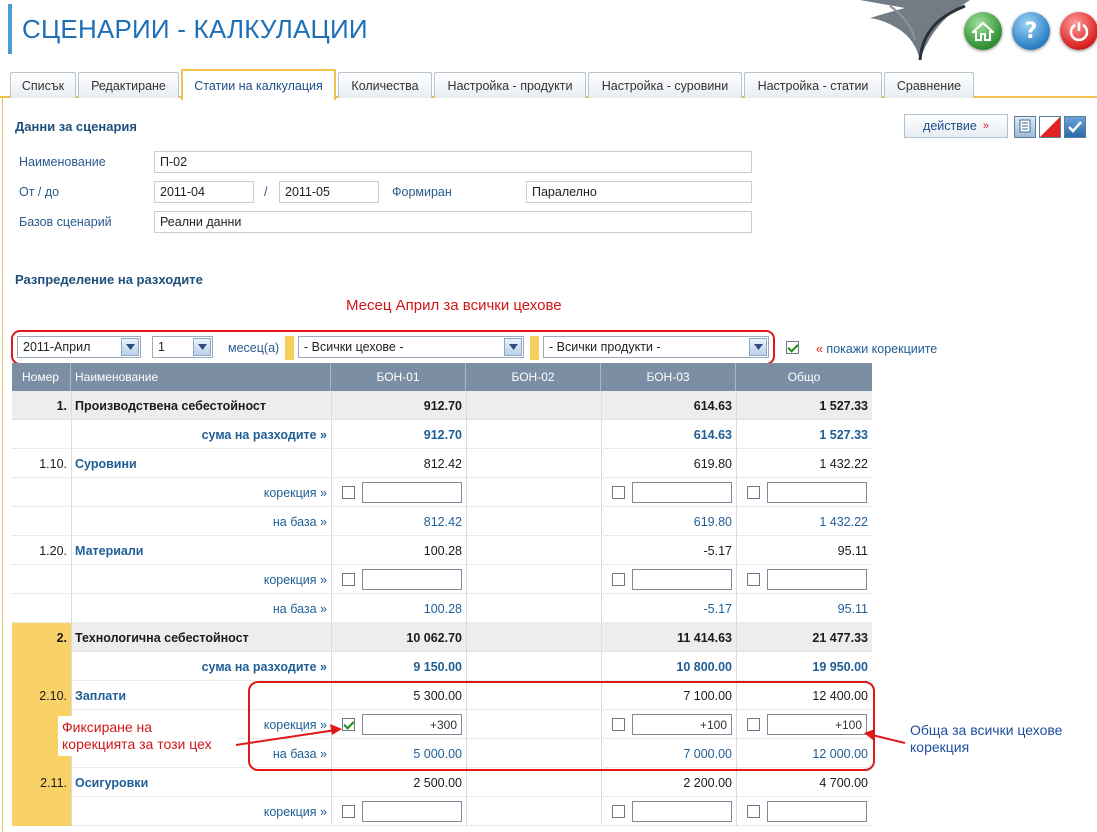 The height and width of the screenshot is (832, 1097). What do you see at coordinates (876, 349) in the screenshot?
I see `show-corrections-label: « покажи корекциите` at bounding box center [876, 349].